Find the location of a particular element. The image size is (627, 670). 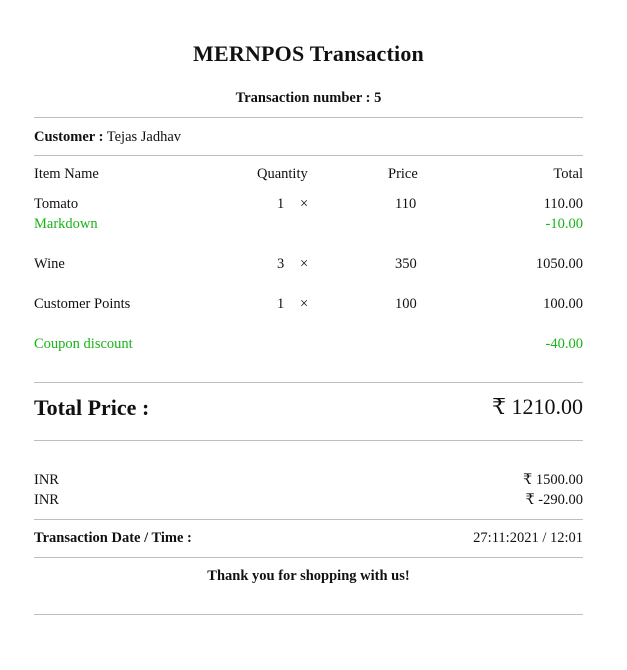

transaction-number: Transaction number : 5 is located at coordinates (308, 98).